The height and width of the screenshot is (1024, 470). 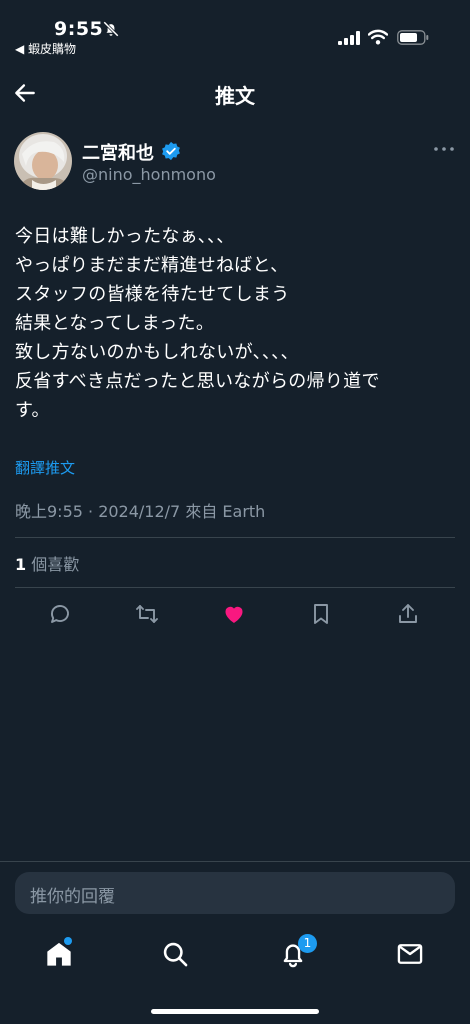 What do you see at coordinates (140, 511) in the screenshot?
I see `tweet-timestamp-source: 晚上9:55 · 2024/12/7 來自 Earth` at bounding box center [140, 511].